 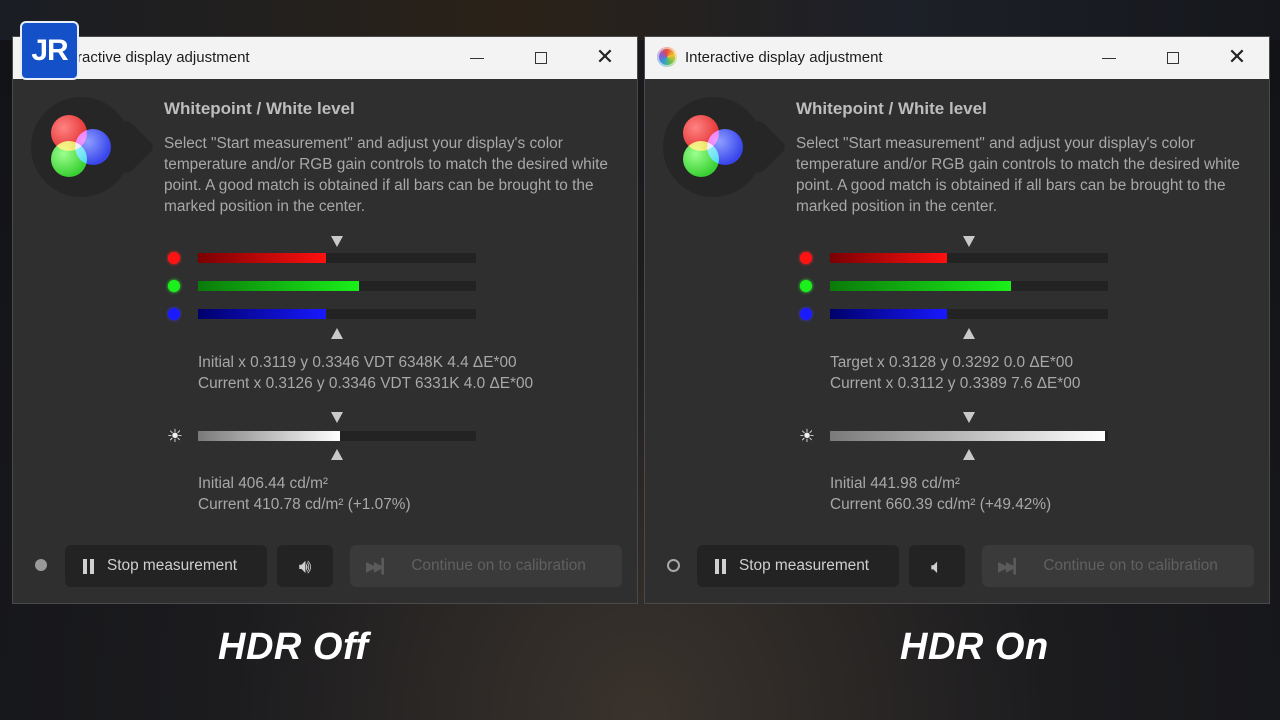 I want to click on luminance-readout-current: Current 410.78 cd/m² (+1.07%), so click(x=304, y=504).